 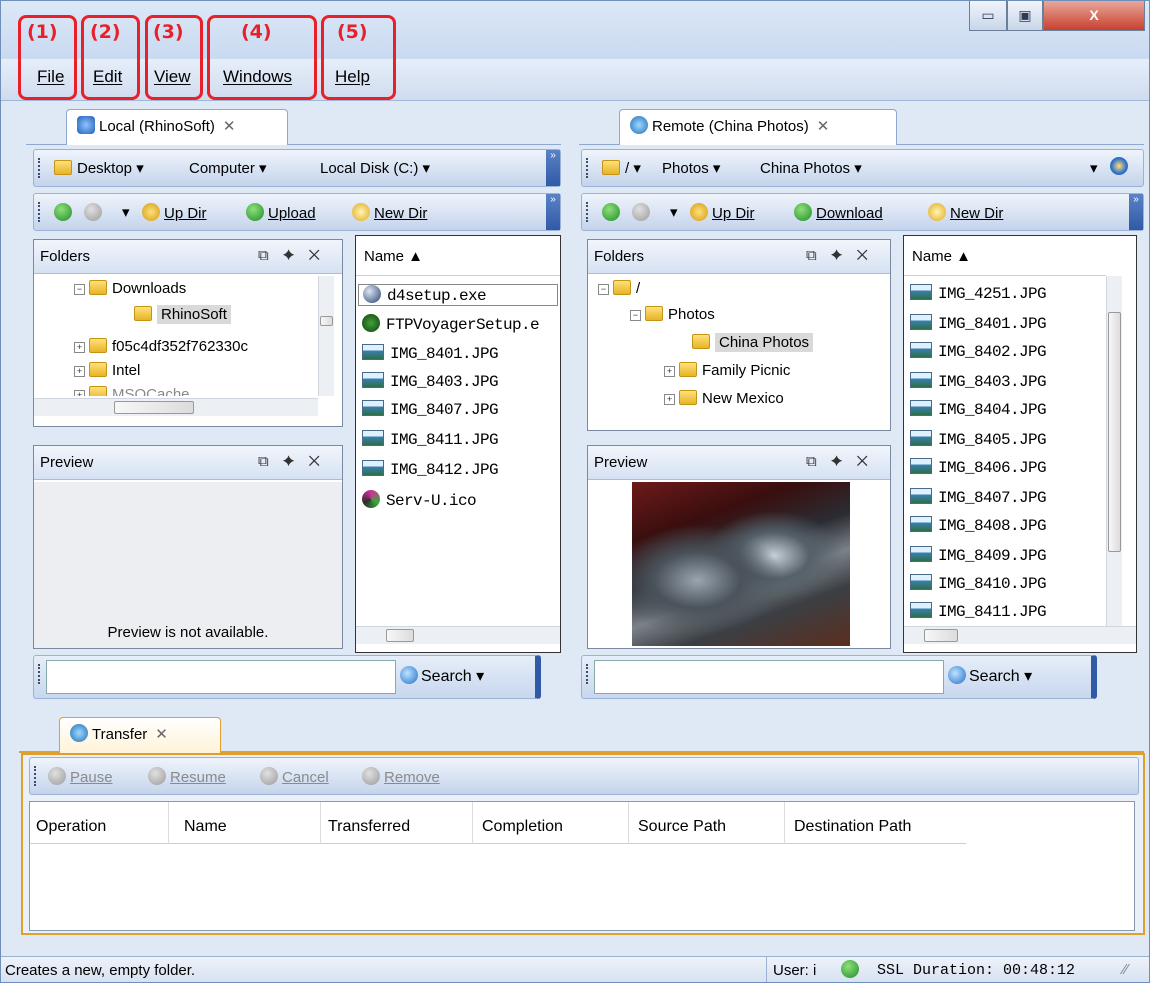 What do you see at coordinates (1020, 635) in the screenshot?
I see `remote-list-horizontal-scrollbar` at bounding box center [1020, 635].